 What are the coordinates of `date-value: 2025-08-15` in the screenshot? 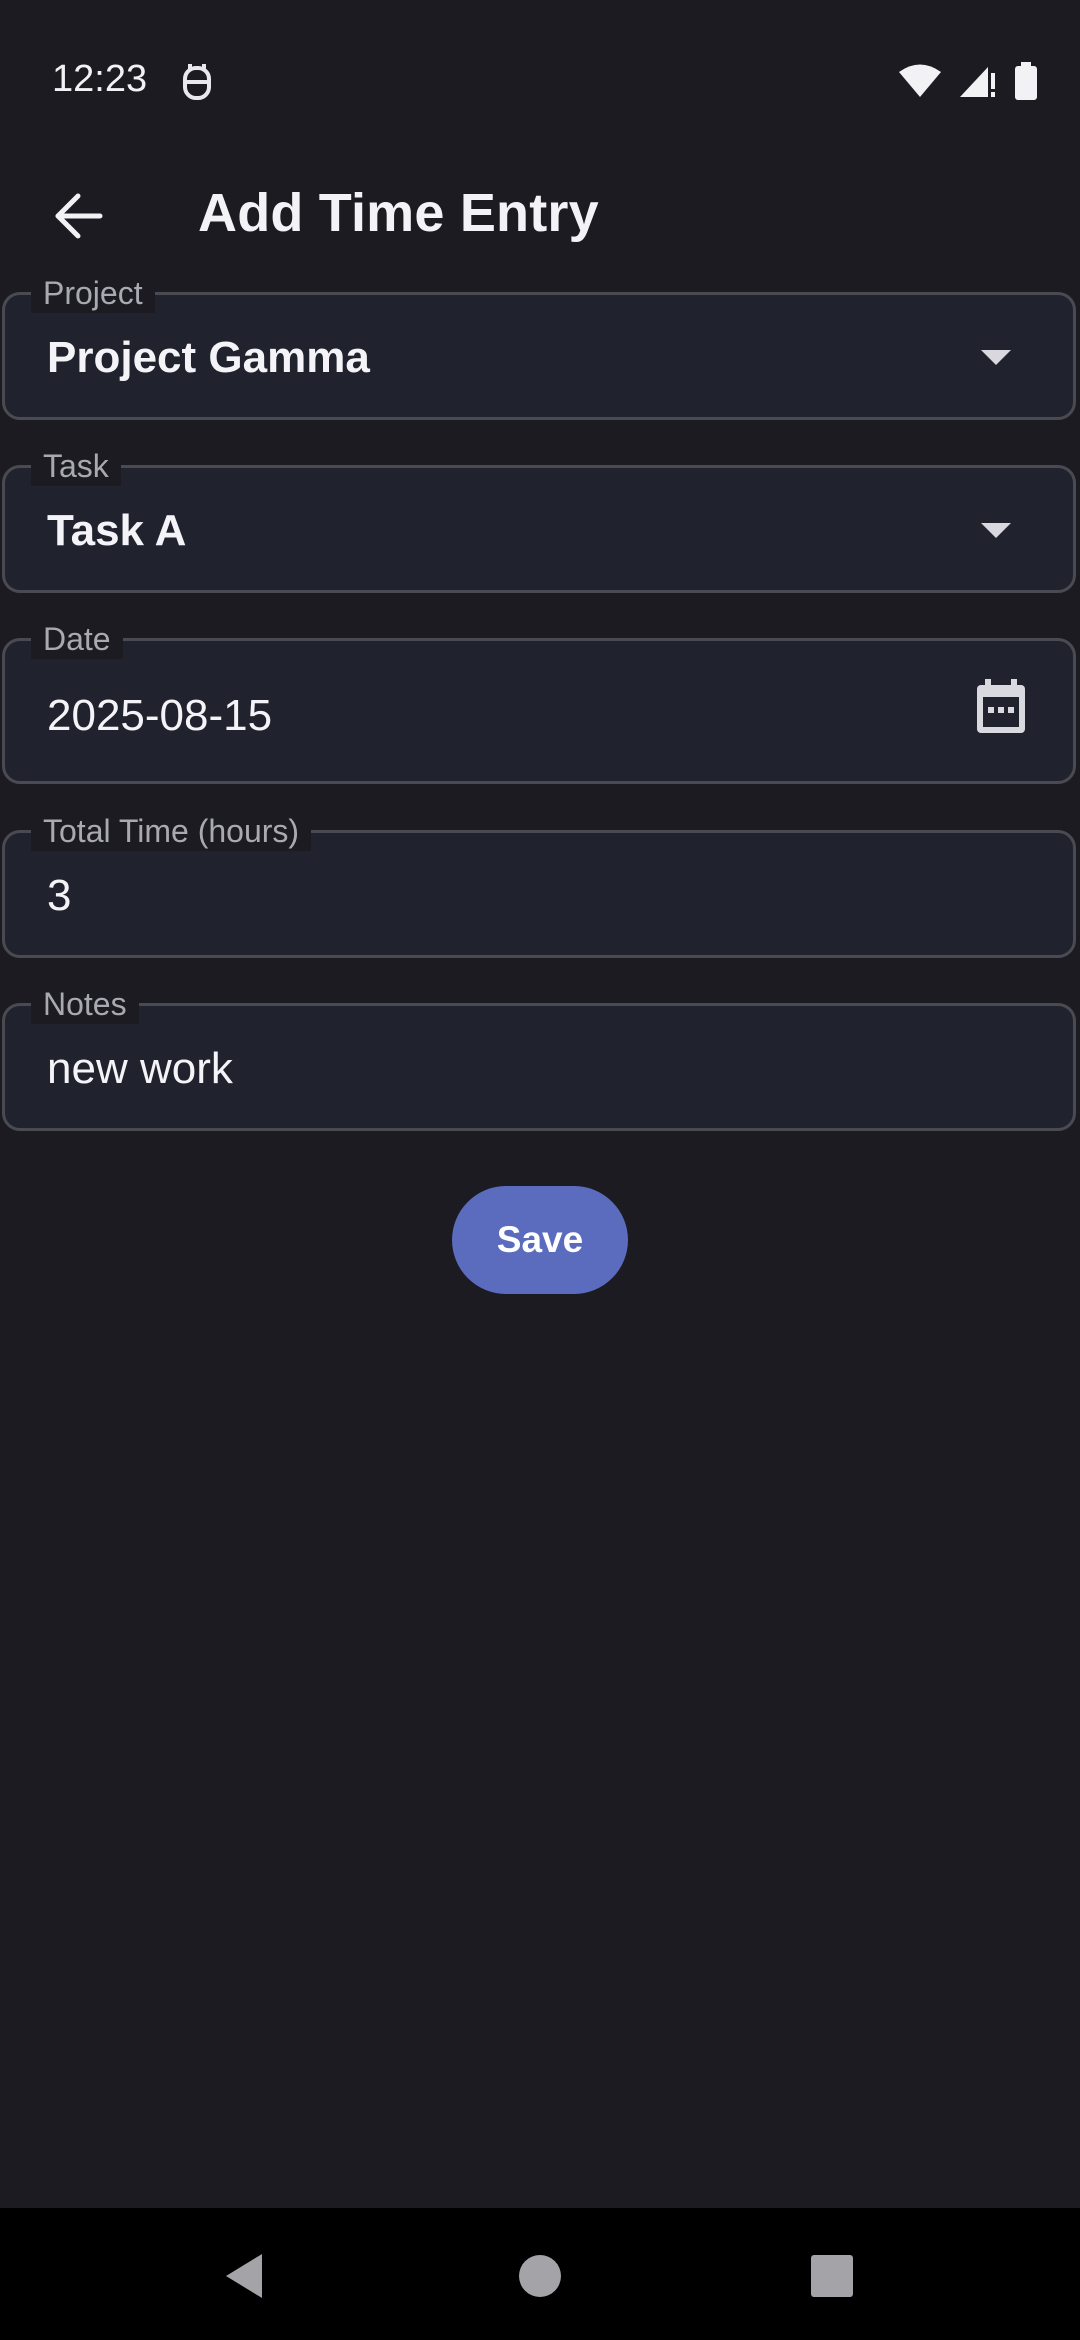 It's located at (160, 715).